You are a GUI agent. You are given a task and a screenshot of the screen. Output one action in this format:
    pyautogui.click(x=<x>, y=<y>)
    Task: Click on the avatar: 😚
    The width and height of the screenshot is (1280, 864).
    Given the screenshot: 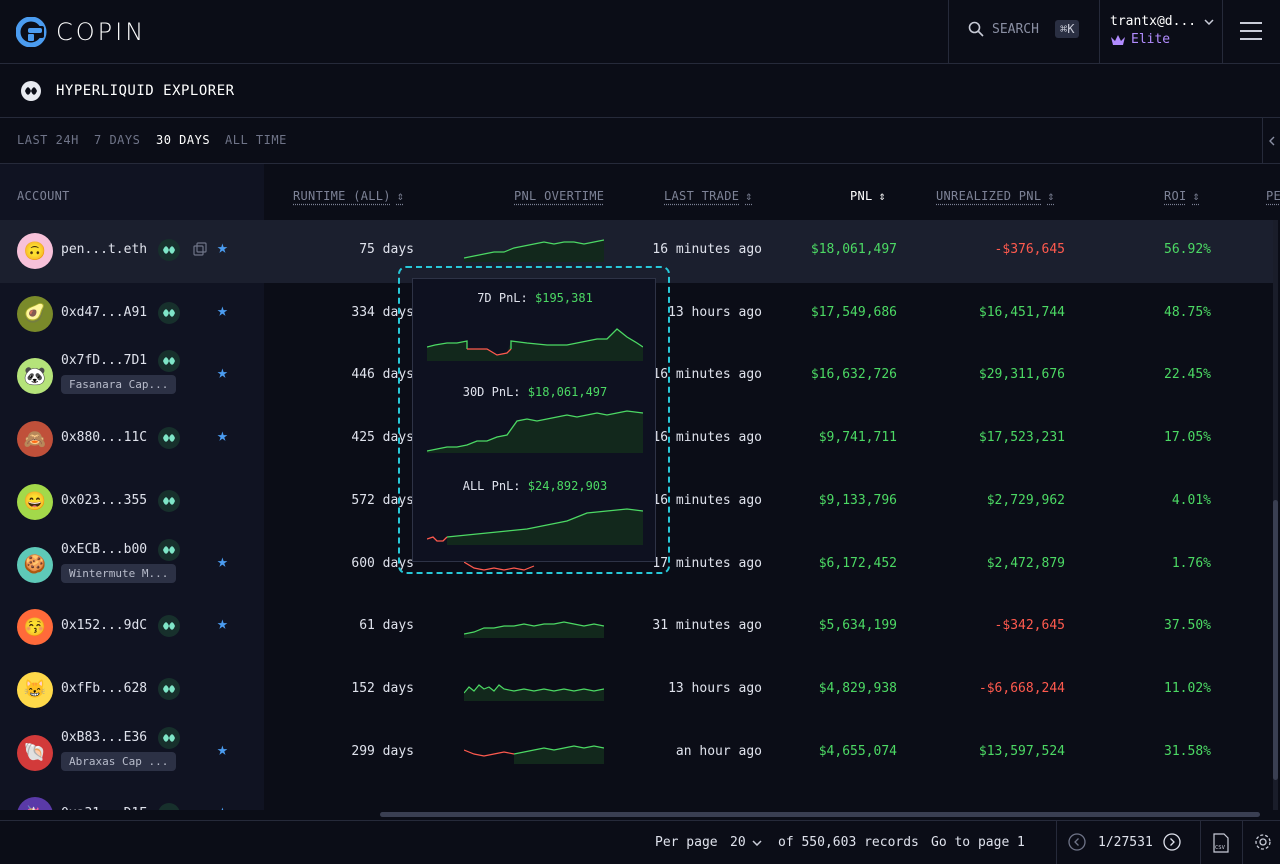 What is the action you would take?
    pyautogui.click(x=35, y=627)
    